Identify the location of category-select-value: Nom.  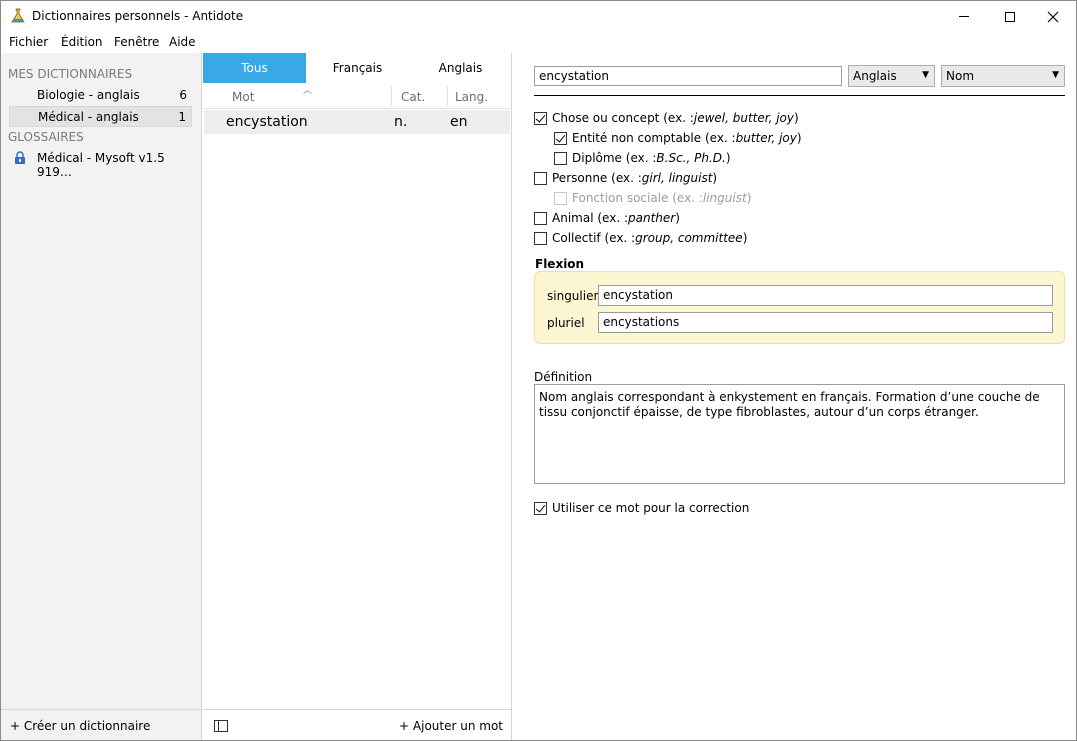
(960, 76).